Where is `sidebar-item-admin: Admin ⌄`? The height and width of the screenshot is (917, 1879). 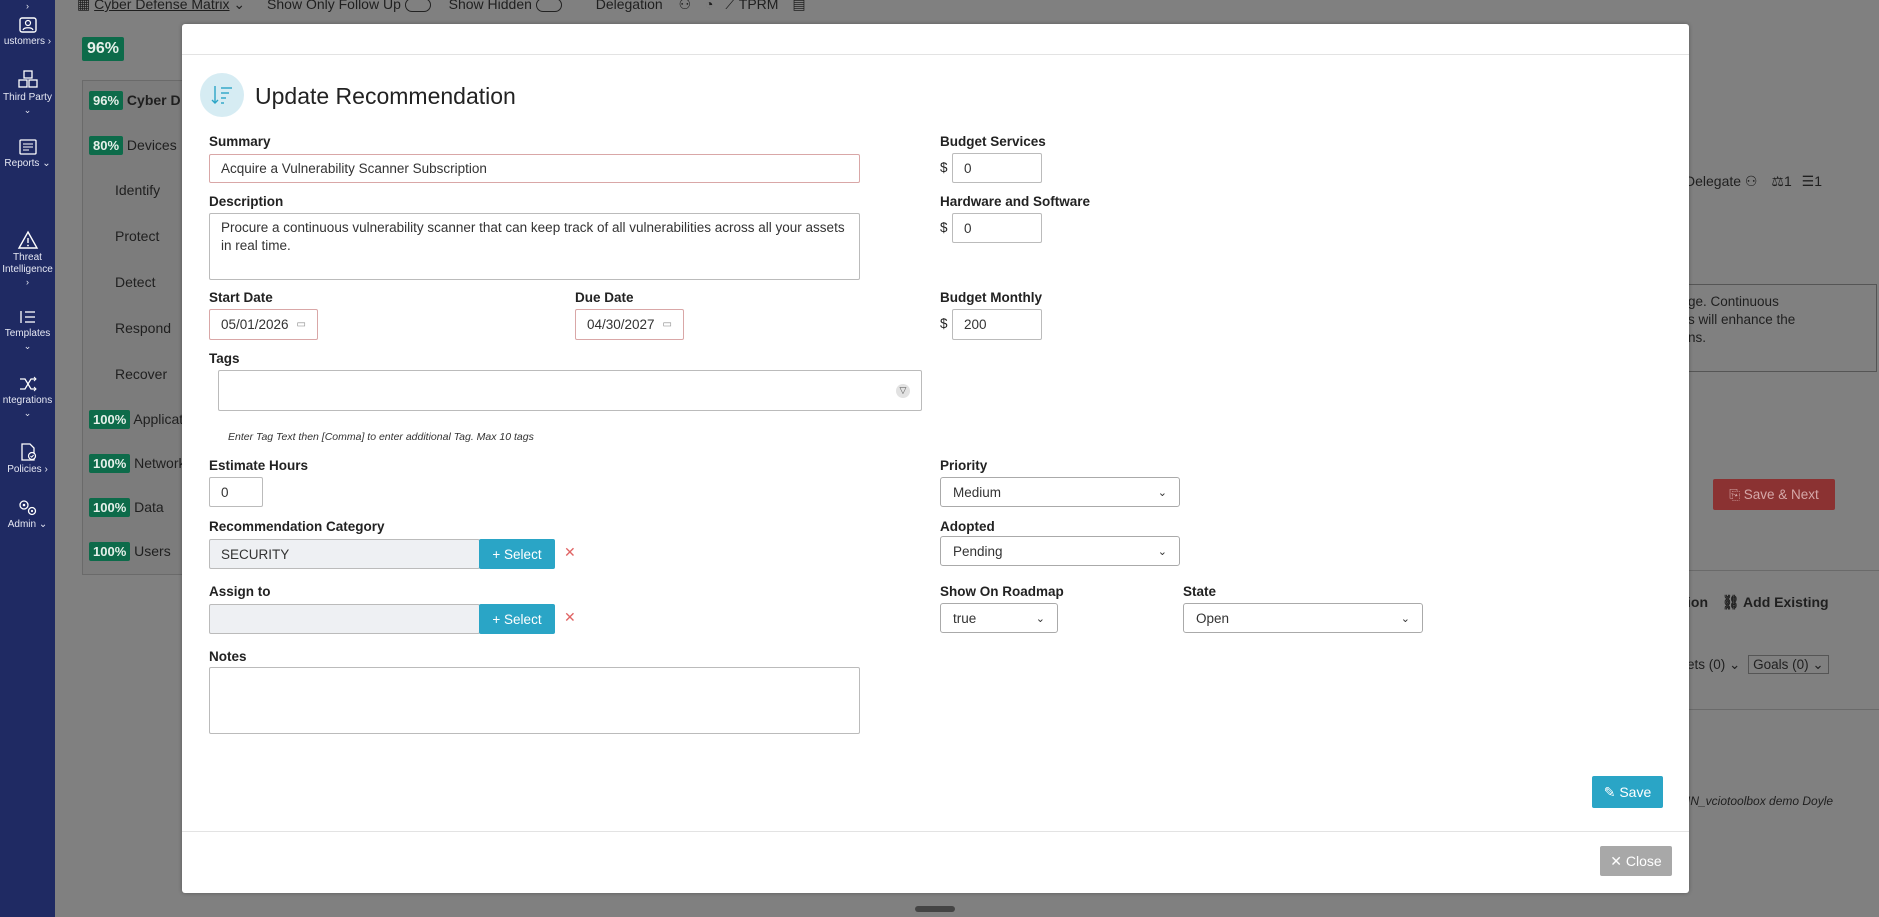
sidebar-item-admin: Admin ⌄ is located at coordinates (27, 514).